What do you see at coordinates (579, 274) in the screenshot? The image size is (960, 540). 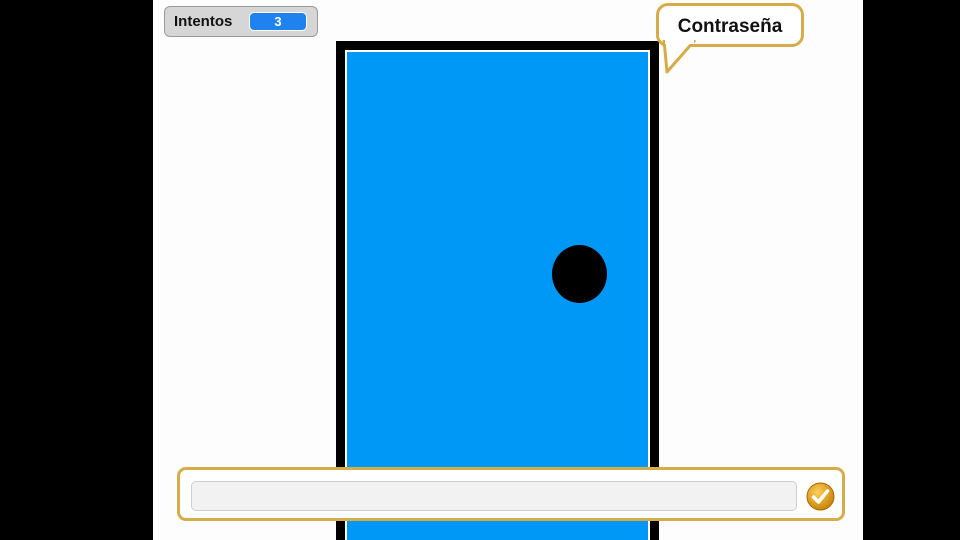 I see `door-knob` at bounding box center [579, 274].